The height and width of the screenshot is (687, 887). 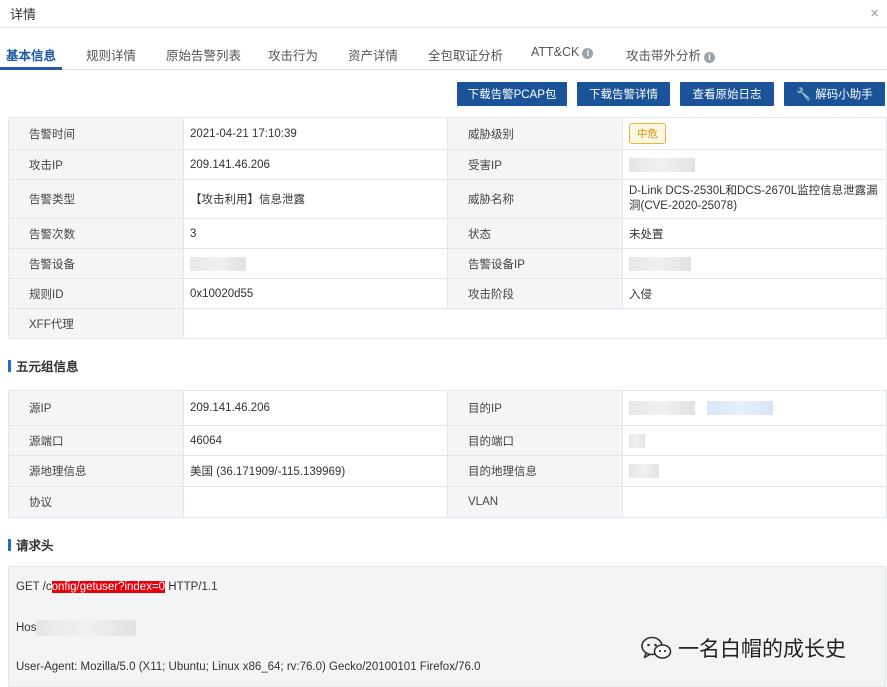 I want to click on src-port-value: 46064, so click(x=315, y=440).